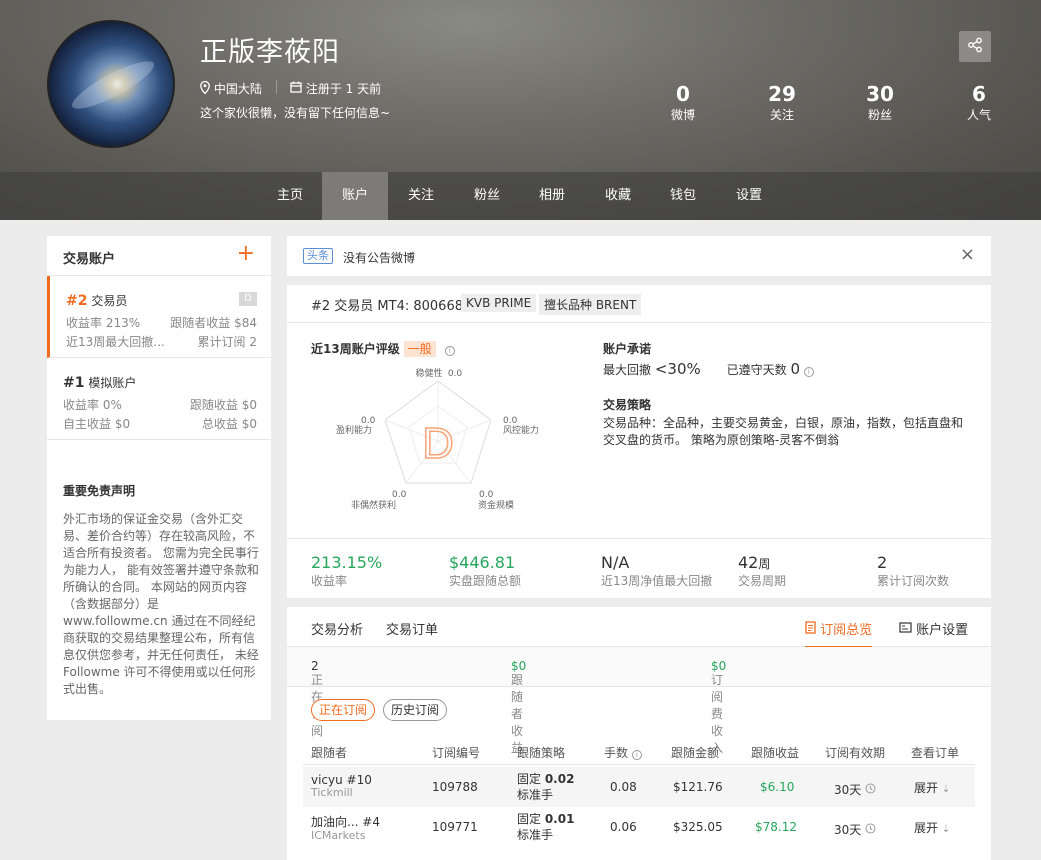  I want to click on radar-label-capital: 资金规模, so click(496, 505).